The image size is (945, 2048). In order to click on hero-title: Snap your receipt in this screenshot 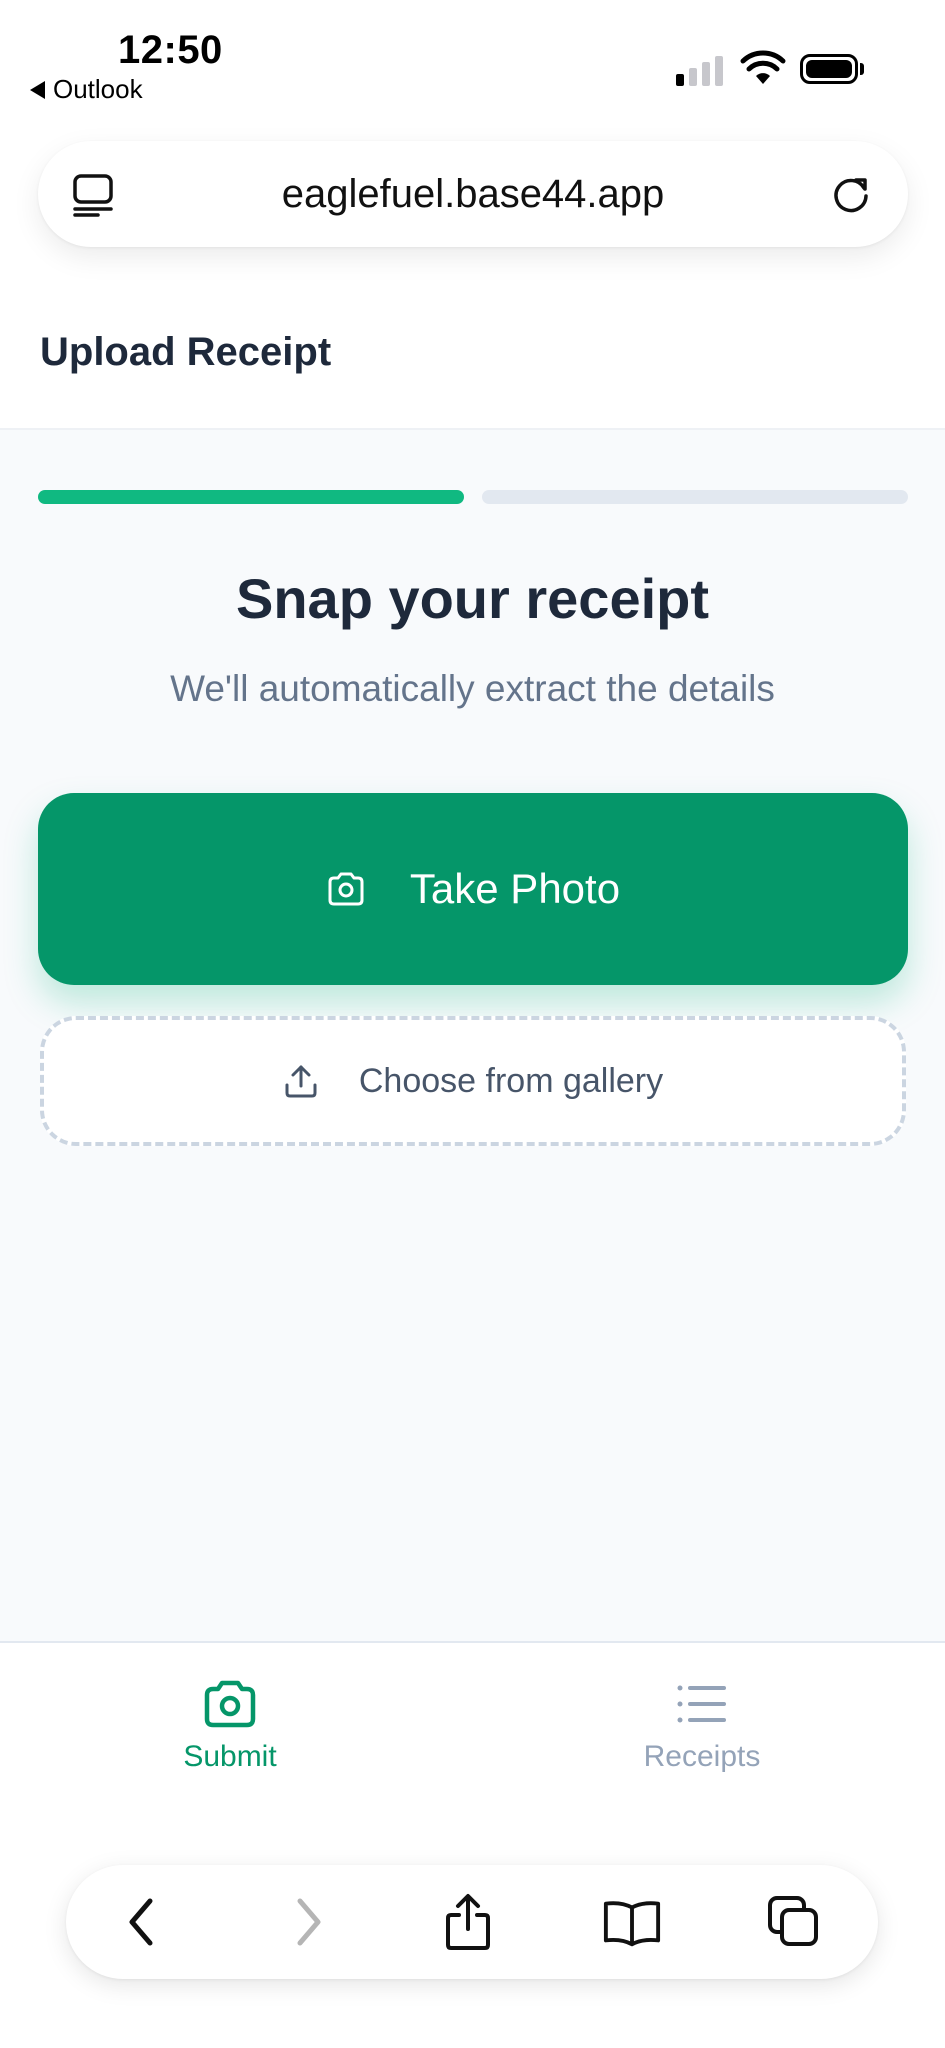, I will do `click(472, 598)`.